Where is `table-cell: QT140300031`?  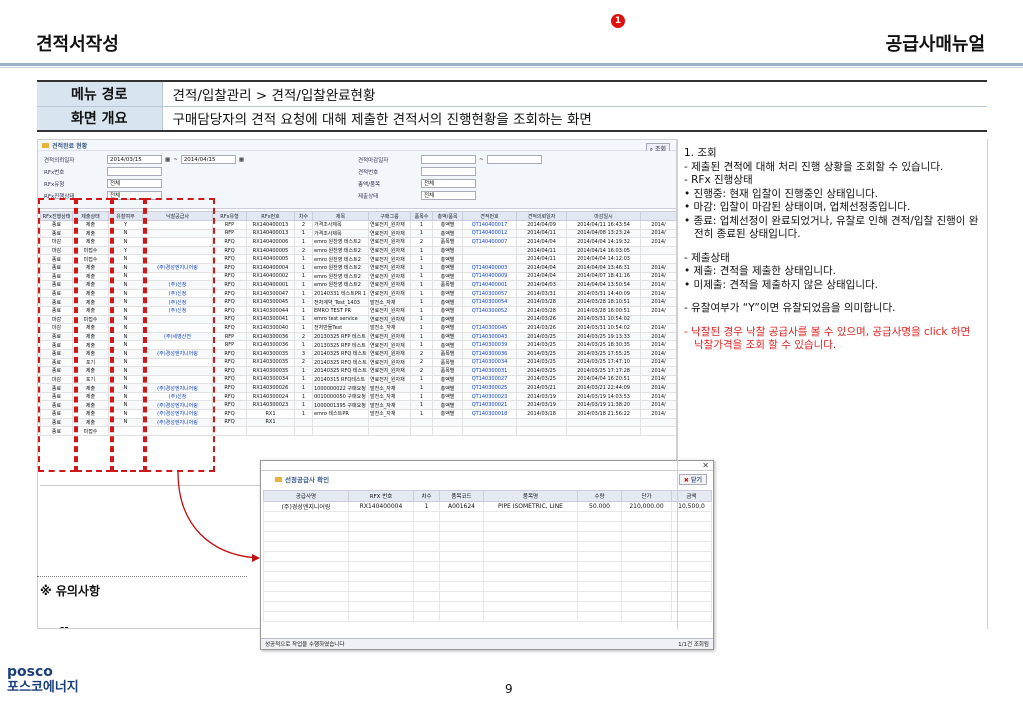 table-cell: QT140300031 is located at coordinates (489, 371).